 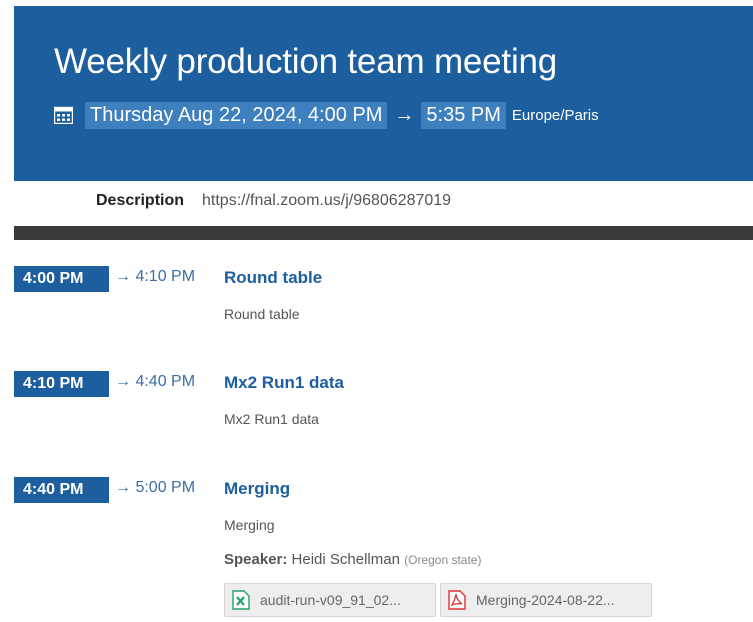 What do you see at coordinates (457, 600) in the screenshot?
I see `pdf-file-icon` at bounding box center [457, 600].